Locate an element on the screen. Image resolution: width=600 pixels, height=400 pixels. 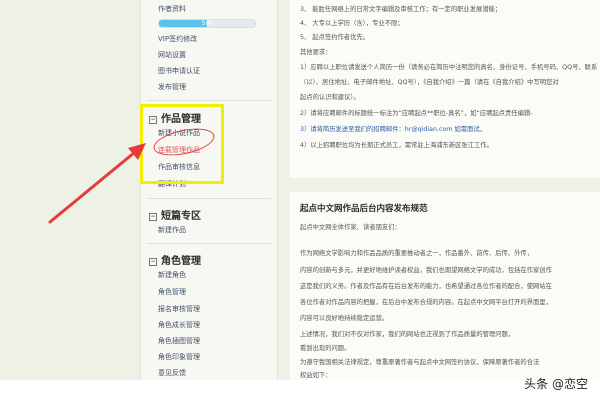
watermark: 头条 @恋空 is located at coordinates (556, 384).